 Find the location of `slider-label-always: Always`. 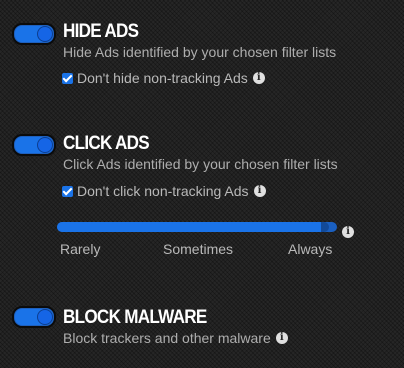

slider-label-always: Always is located at coordinates (310, 249).